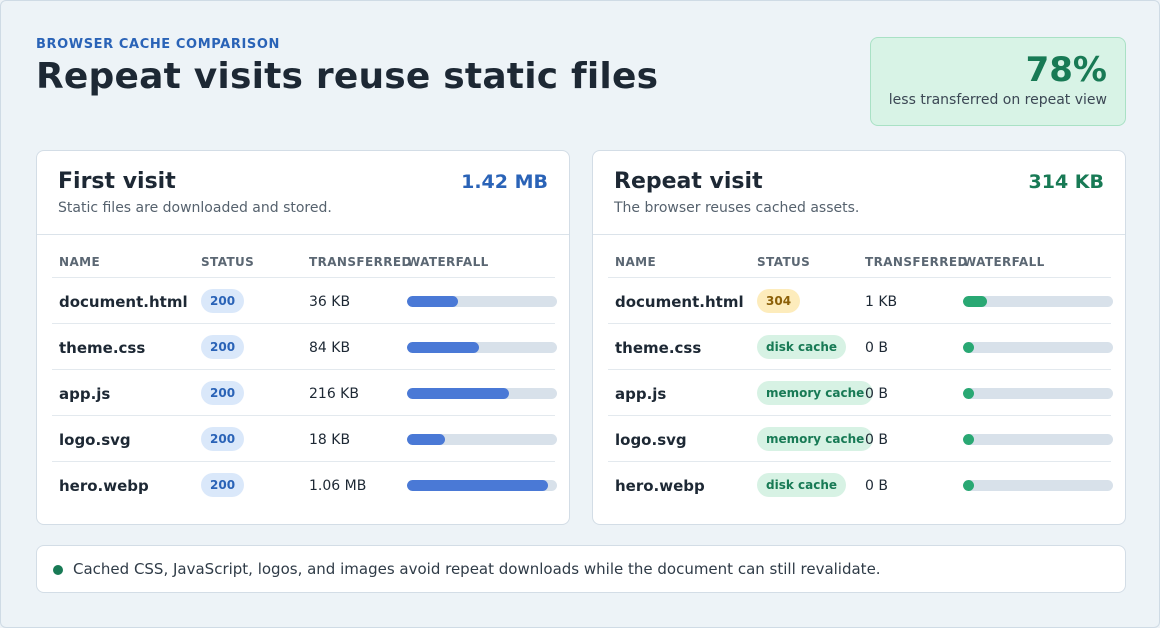  I want to click on transferred-size: 1 KB, so click(881, 302).